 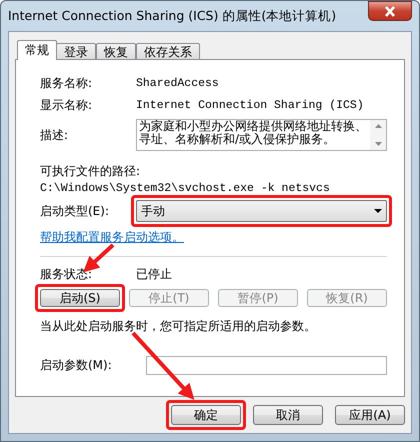 I want to click on path-text: C:\Windows\System32\svchost.exe -k netsvcs, so click(x=185, y=188).